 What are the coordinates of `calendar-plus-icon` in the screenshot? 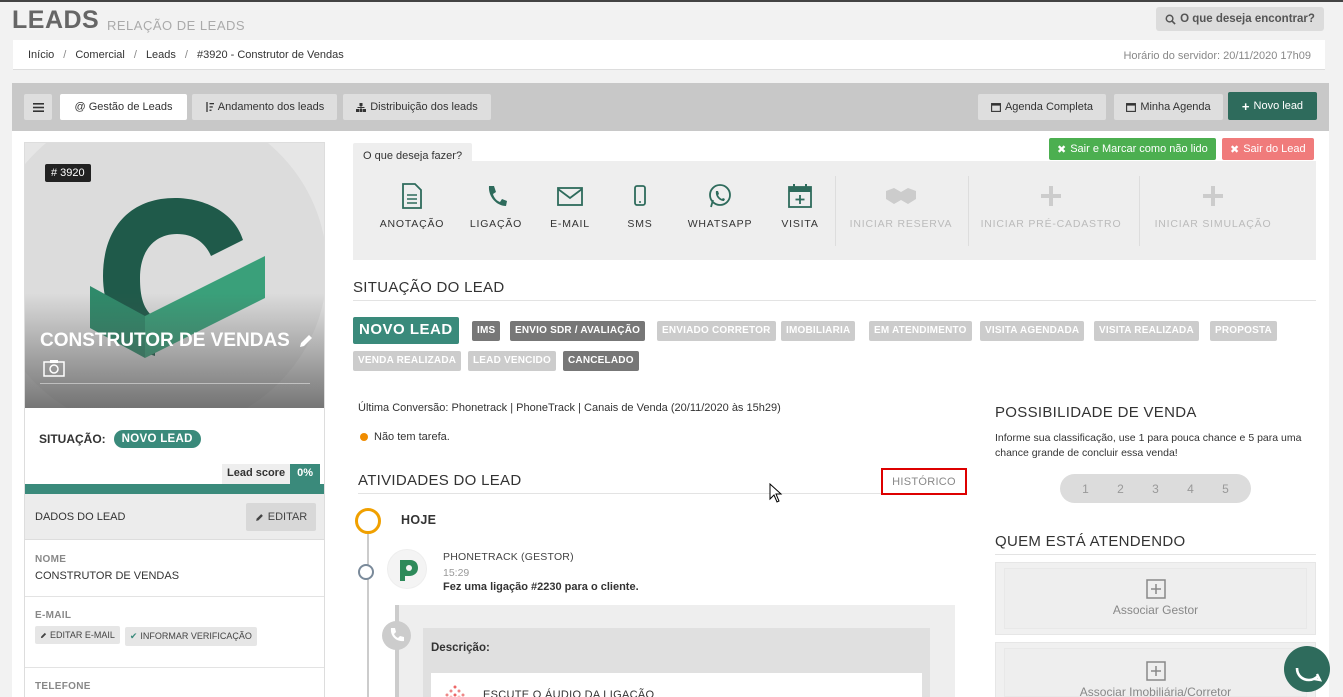 It's located at (800, 196).